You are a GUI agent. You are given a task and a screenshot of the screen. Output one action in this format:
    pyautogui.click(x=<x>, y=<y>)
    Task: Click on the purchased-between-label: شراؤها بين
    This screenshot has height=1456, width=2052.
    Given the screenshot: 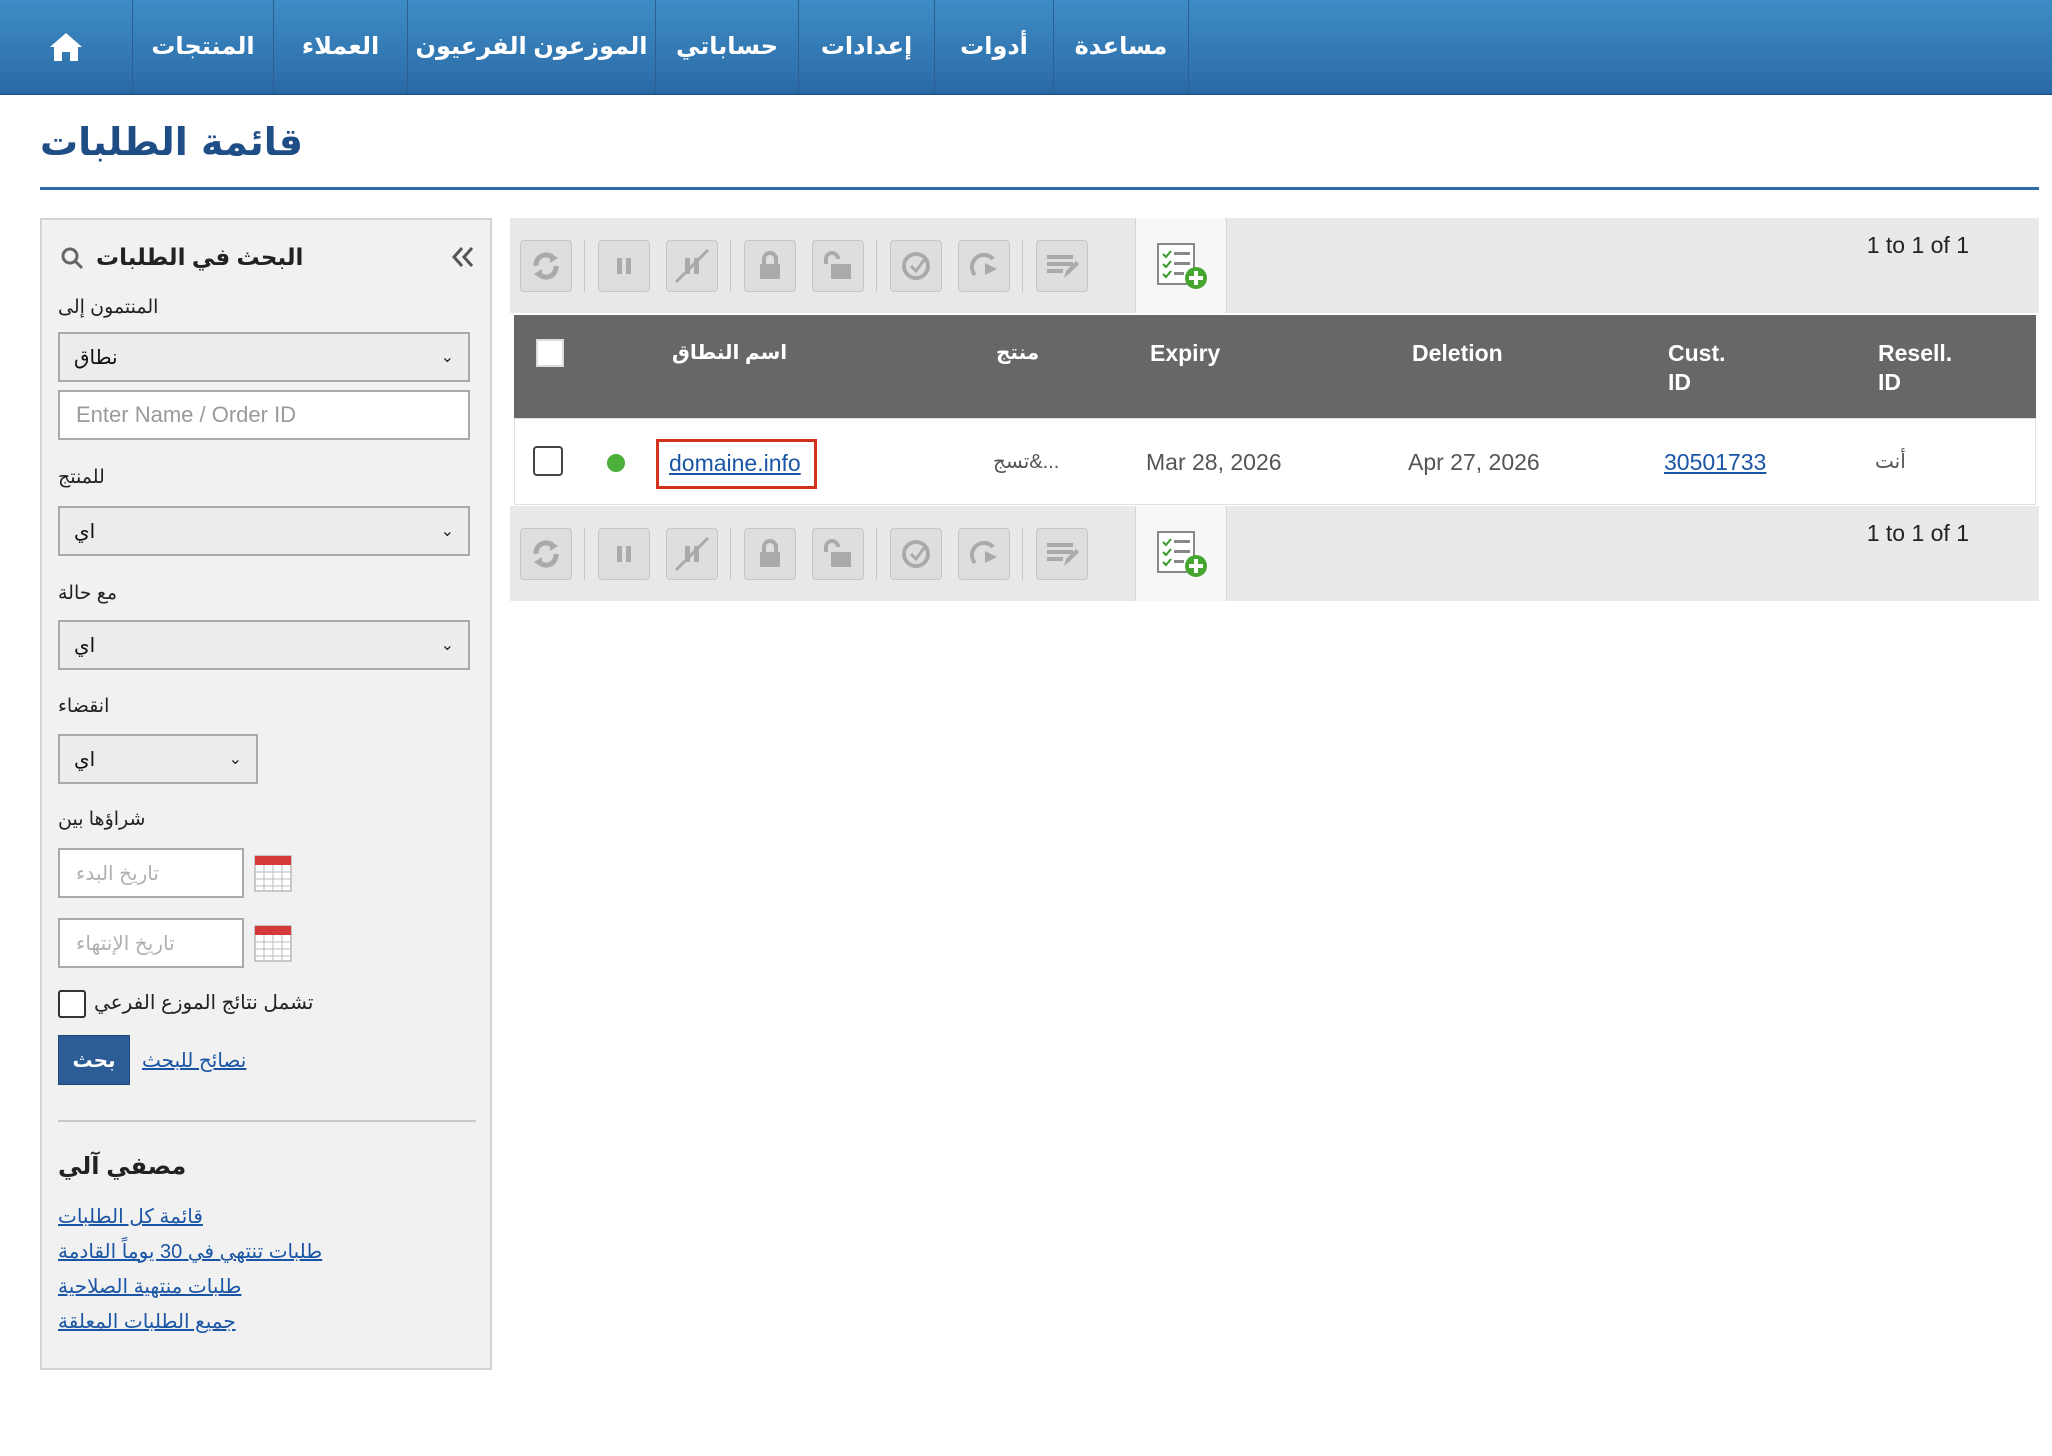 What is the action you would take?
    pyautogui.click(x=102, y=819)
    